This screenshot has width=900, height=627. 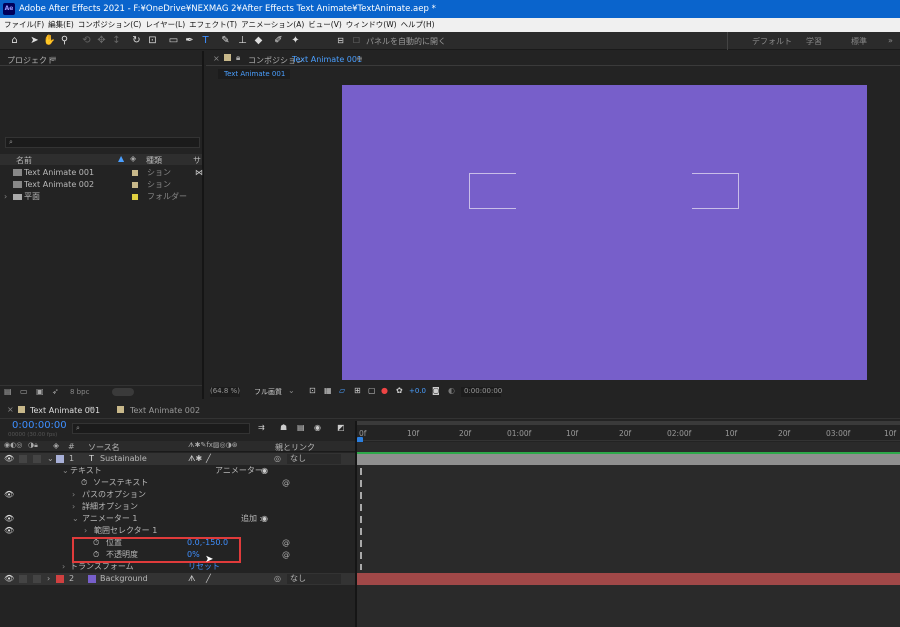 What do you see at coordinates (291, 390) in the screenshot?
I see `resolution-chevron-icon: ⌄` at bounding box center [291, 390].